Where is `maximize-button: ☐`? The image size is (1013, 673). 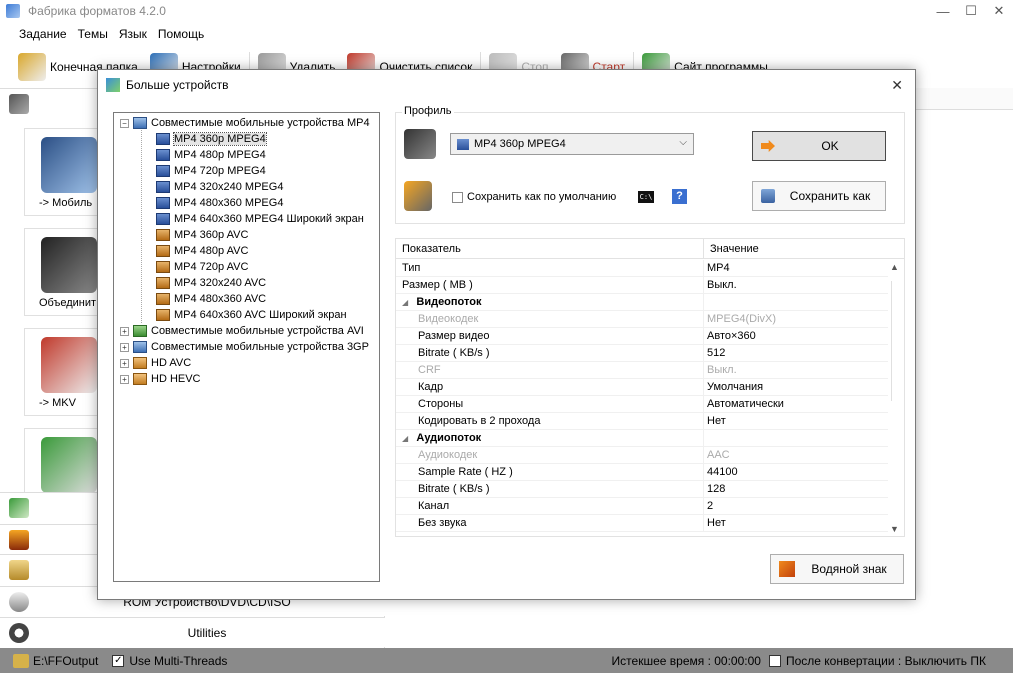 maximize-button: ☐ is located at coordinates (971, 11).